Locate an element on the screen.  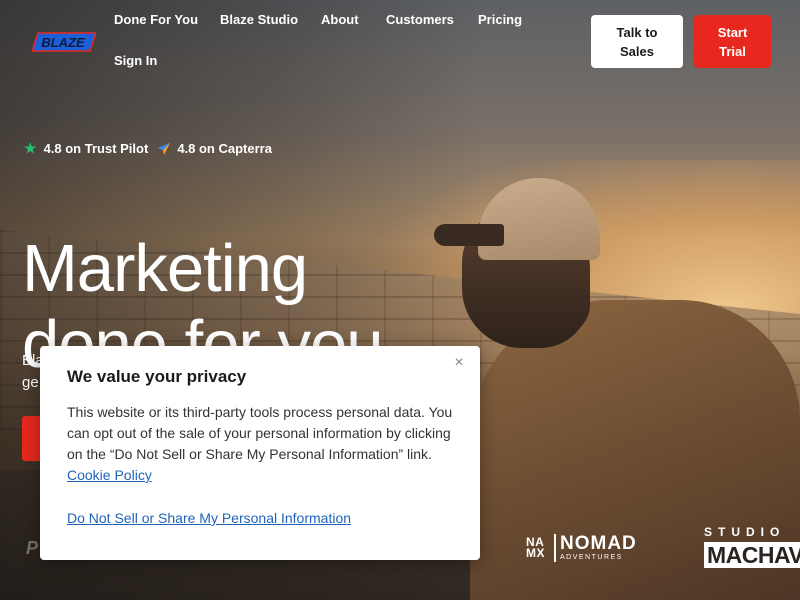
capterra-icon is located at coordinates (164, 148).